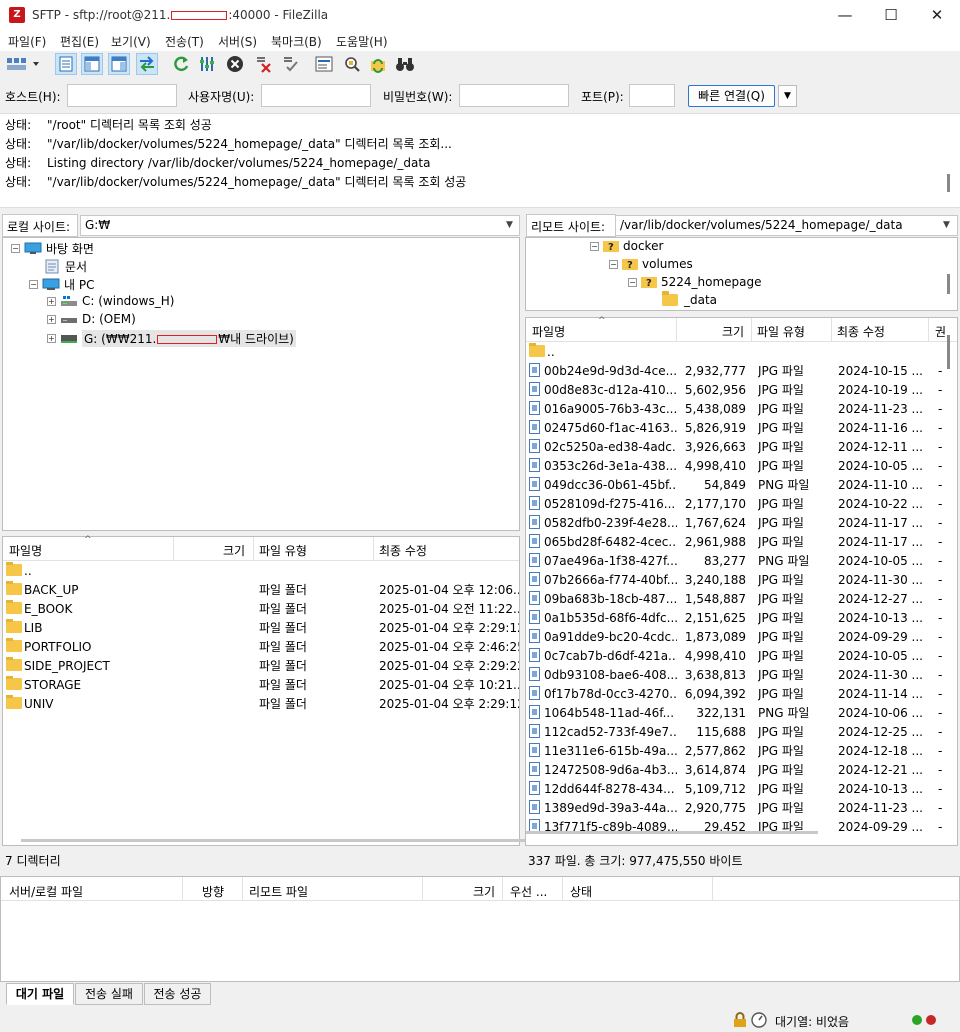  I want to click on compare-directories-button, so click(352, 64).